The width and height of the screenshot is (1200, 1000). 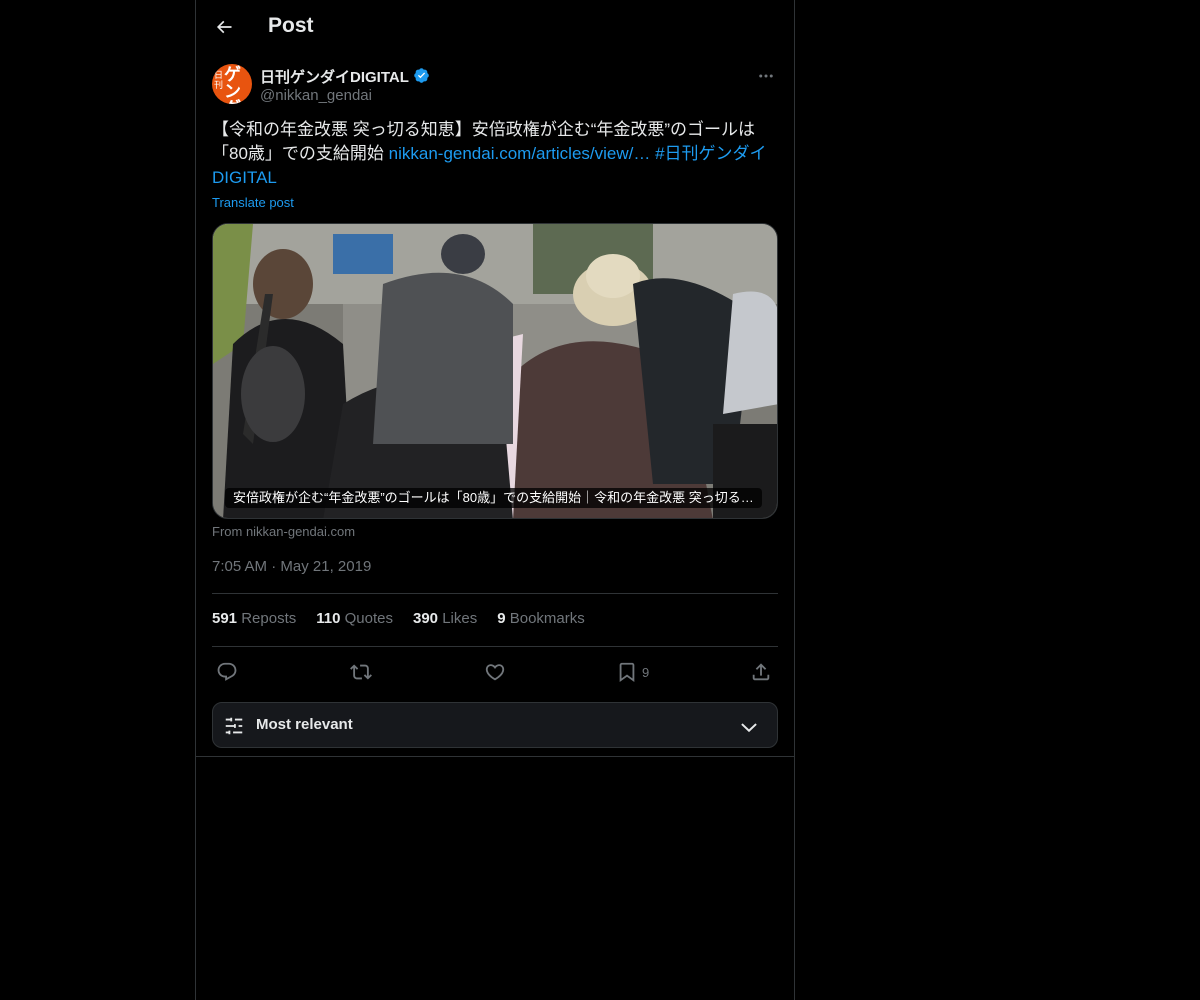 I want to click on post-date: May 21, 2019, so click(x=325, y=566).